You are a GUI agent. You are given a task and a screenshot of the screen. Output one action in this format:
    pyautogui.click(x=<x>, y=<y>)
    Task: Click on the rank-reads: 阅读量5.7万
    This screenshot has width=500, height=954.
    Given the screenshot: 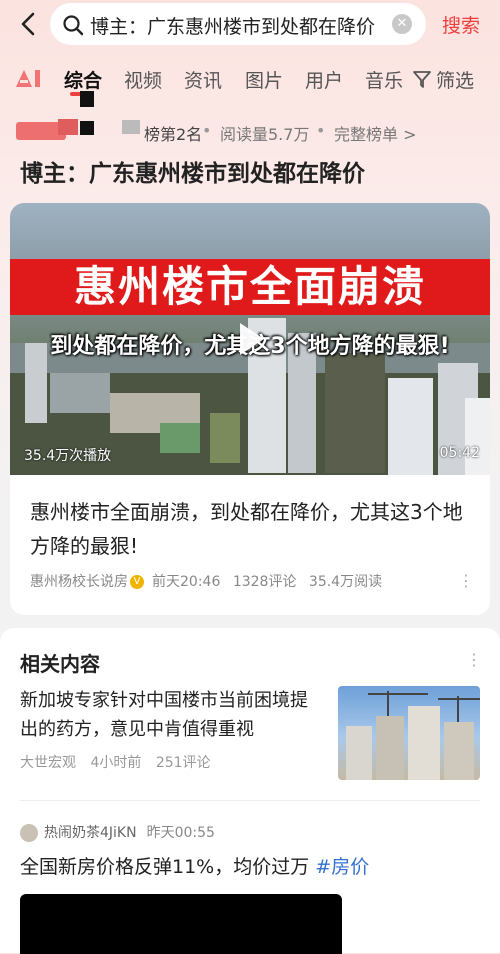 What is the action you would take?
    pyautogui.click(x=265, y=134)
    